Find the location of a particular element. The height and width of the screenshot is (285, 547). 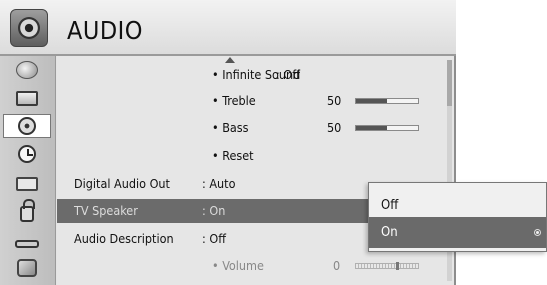

treble-slider is located at coordinates (387, 101).